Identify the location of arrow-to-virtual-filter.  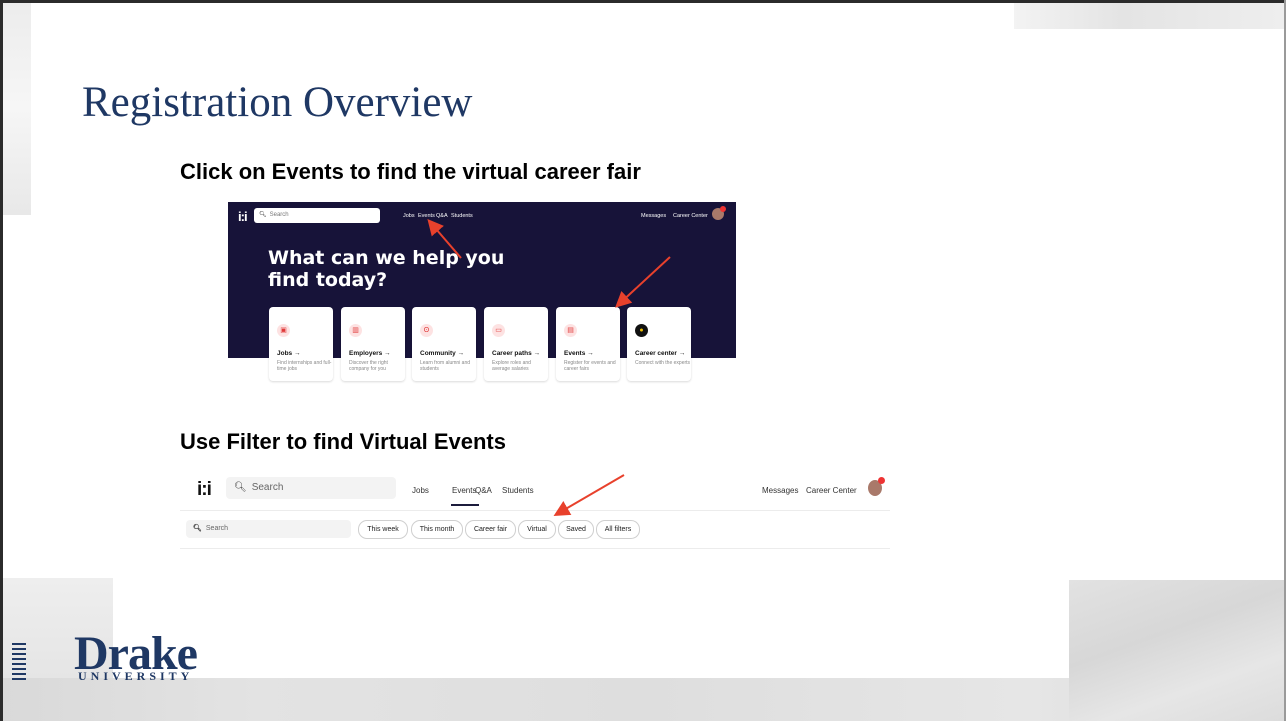
(589, 495).